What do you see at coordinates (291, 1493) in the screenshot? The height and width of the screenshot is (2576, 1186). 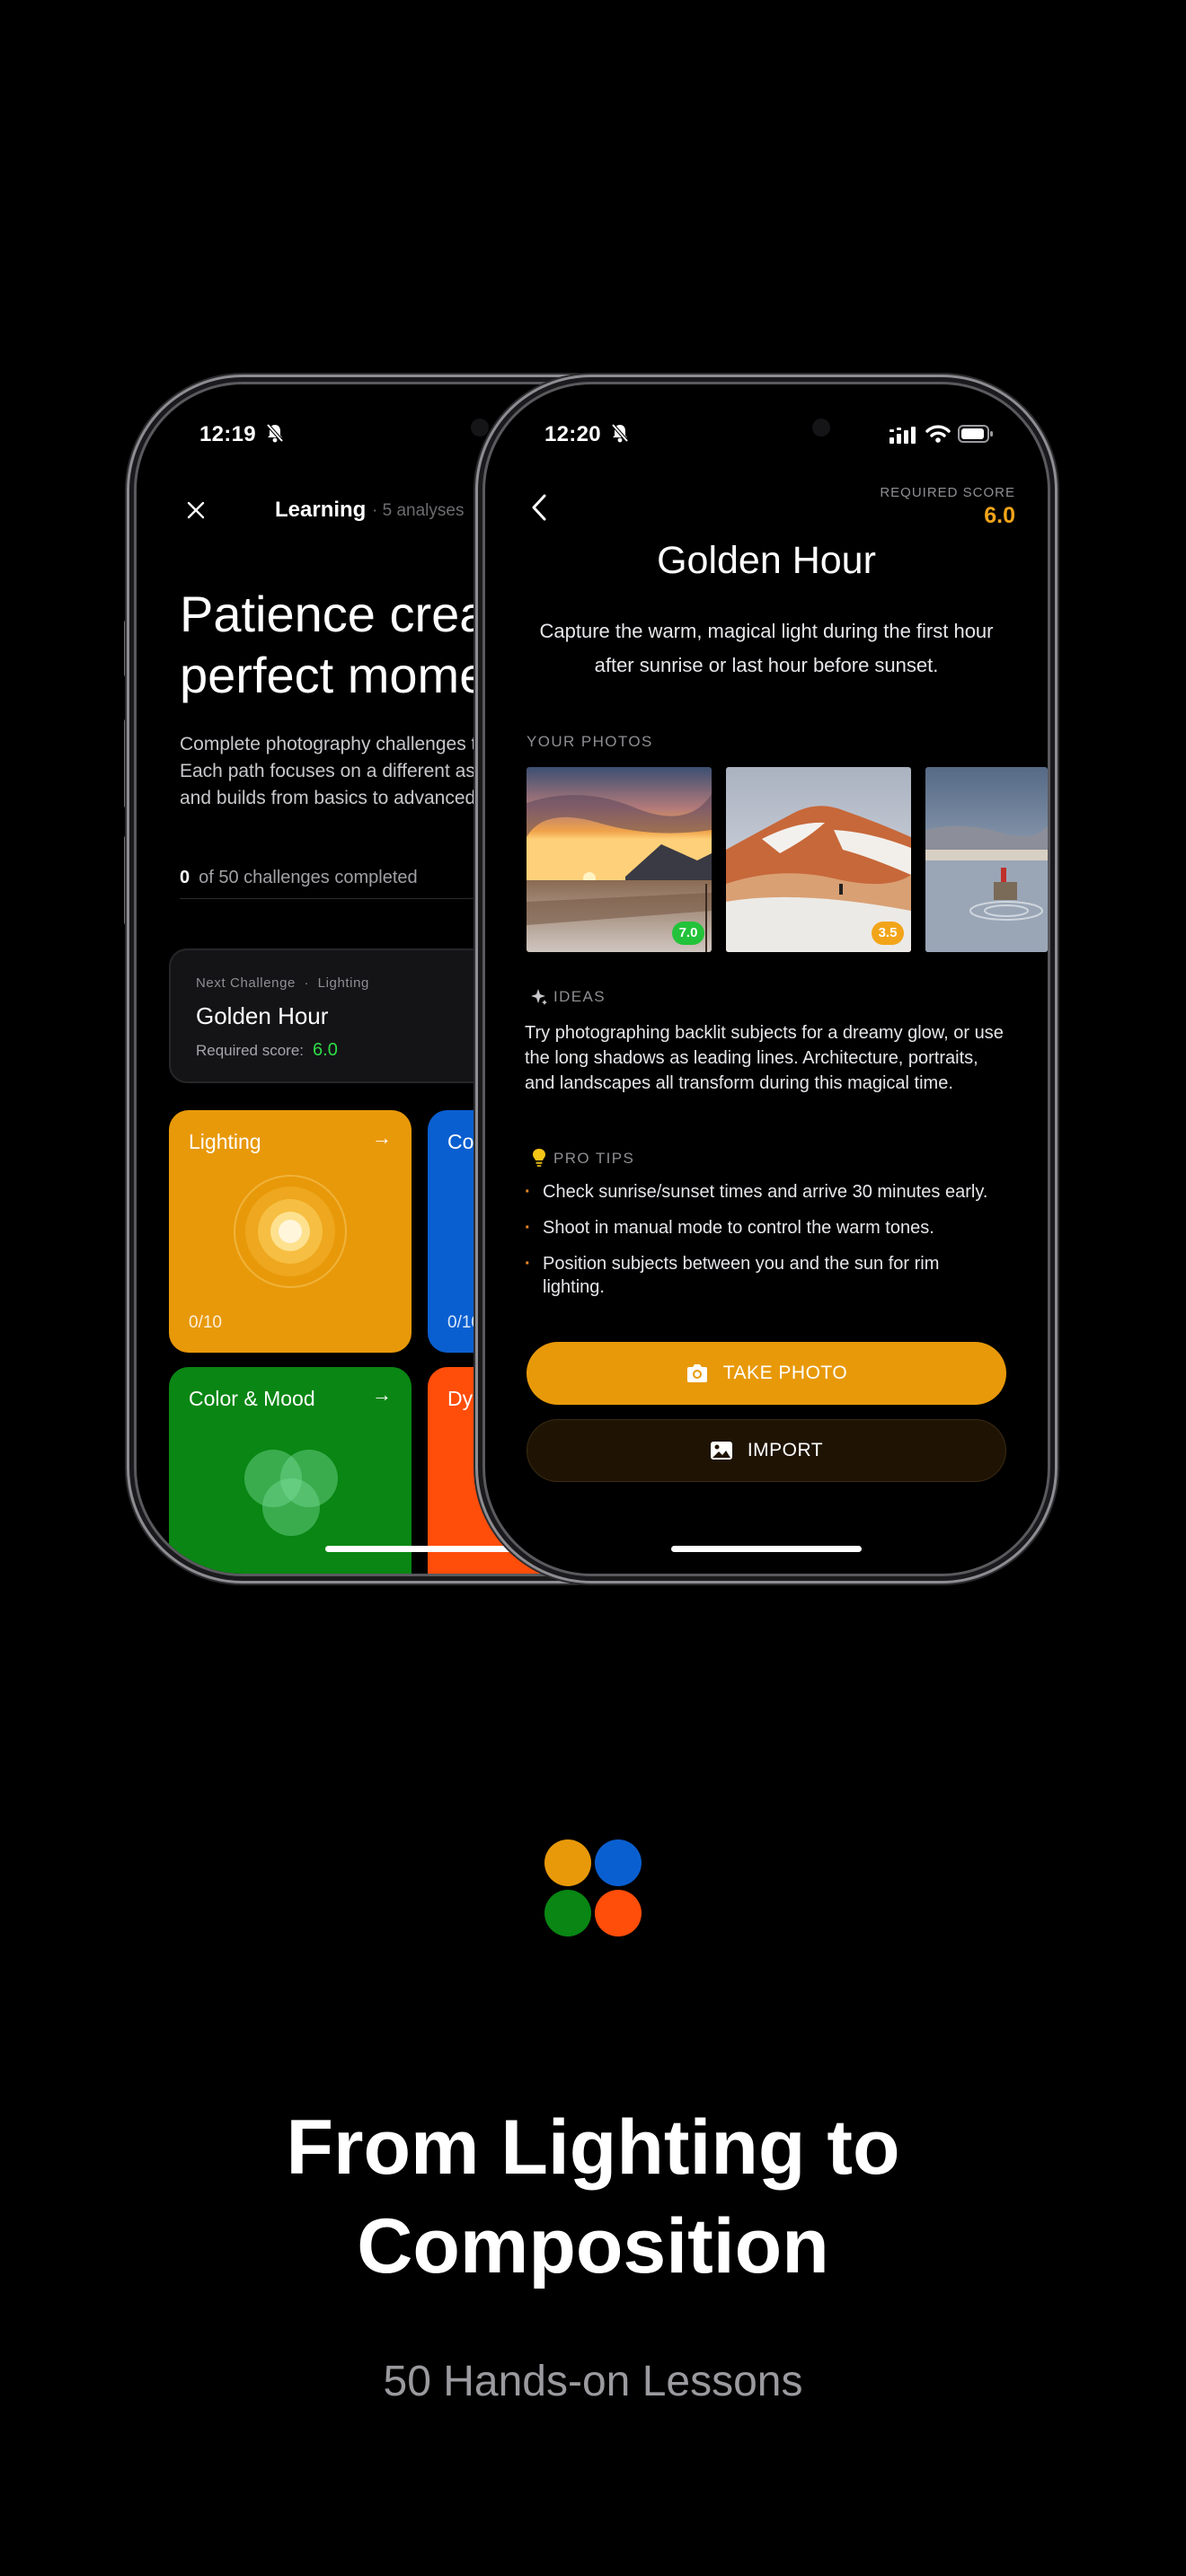 I see `venn-icon` at bounding box center [291, 1493].